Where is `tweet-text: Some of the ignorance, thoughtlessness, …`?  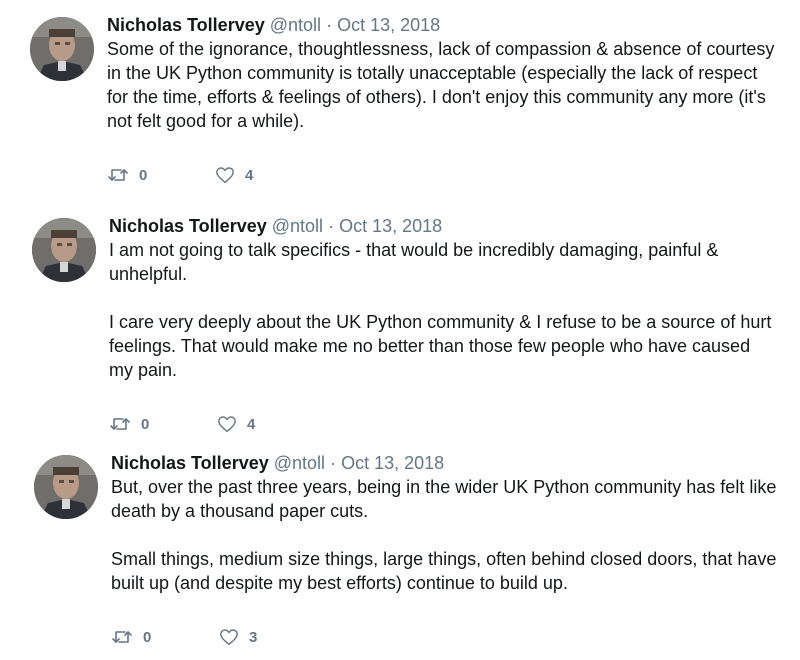
tweet-text: Some of the ignorance, thoughtlessness, … is located at coordinates (442, 85).